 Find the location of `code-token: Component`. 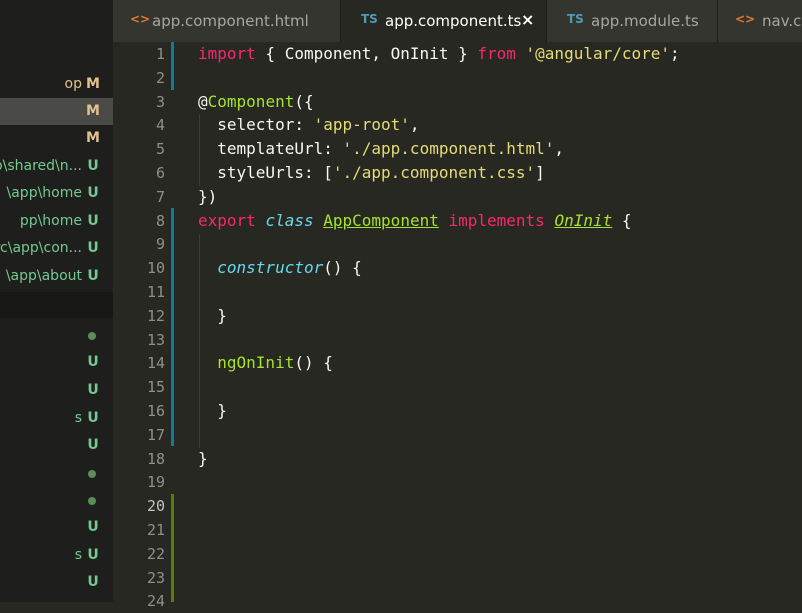

code-token: Component is located at coordinates (251, 101).